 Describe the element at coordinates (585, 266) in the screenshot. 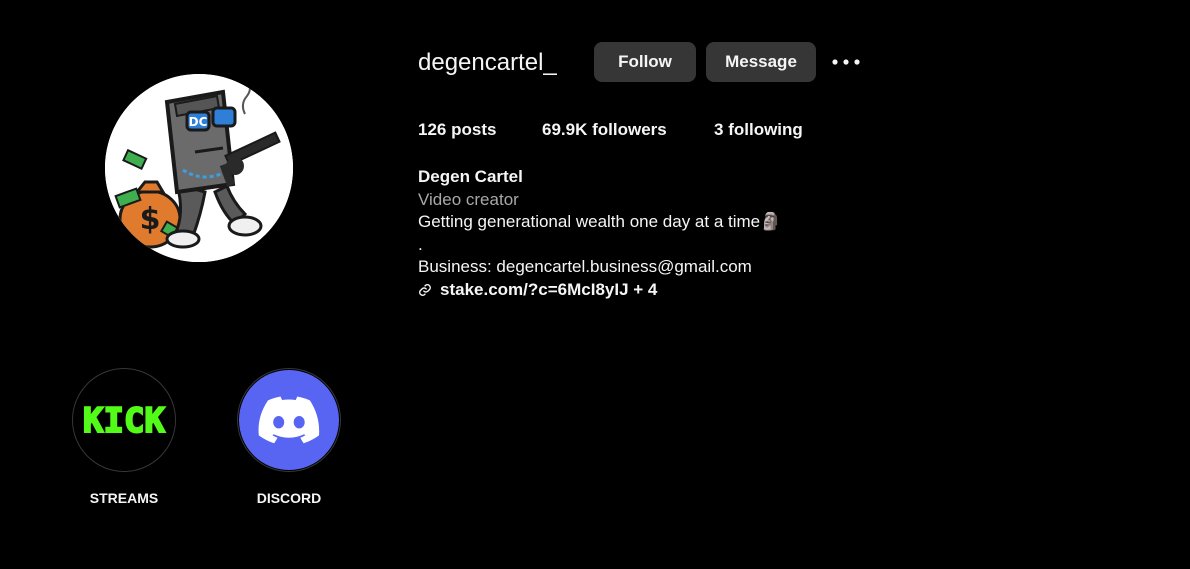

I see `bio-business-email: Business: degencartel.business@gmail.com` at that location.